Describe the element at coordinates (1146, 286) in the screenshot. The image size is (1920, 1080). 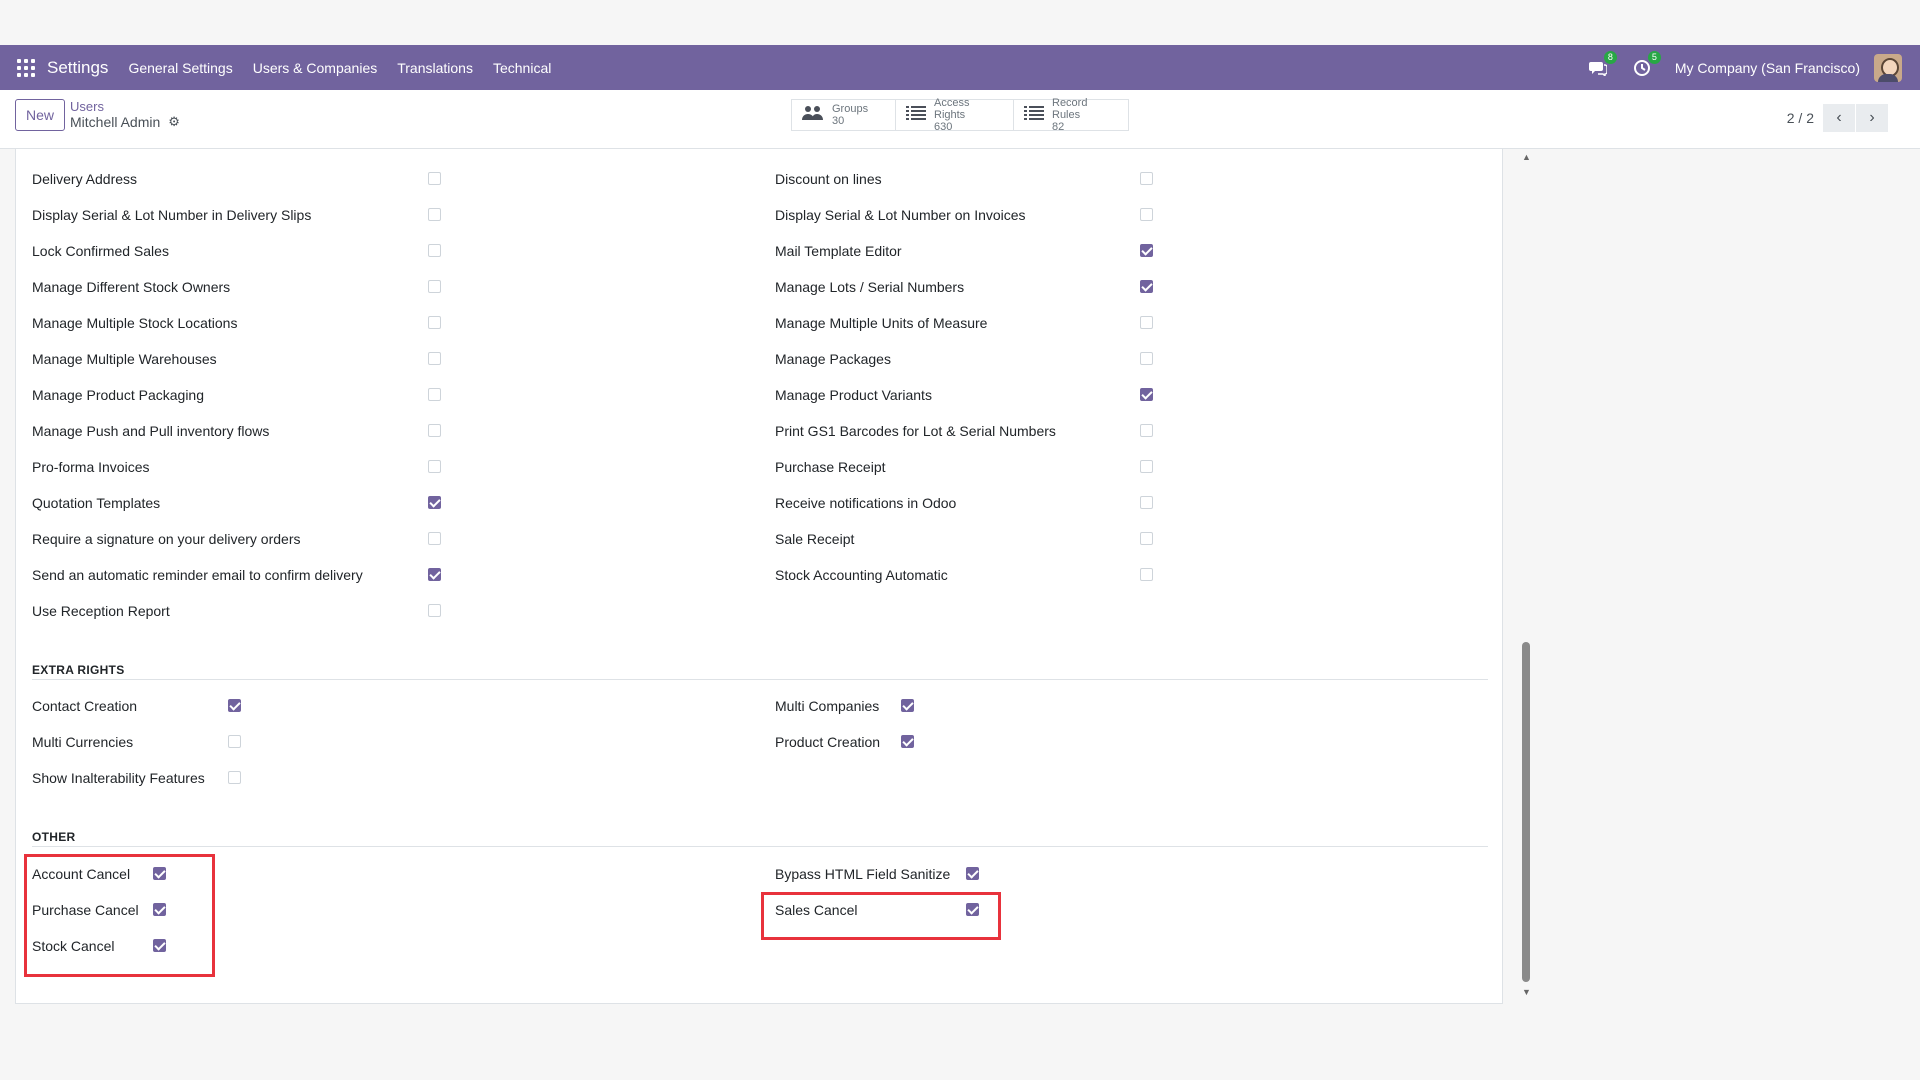
I see `checkbox-manage-lots-serial-numbers` at that location.